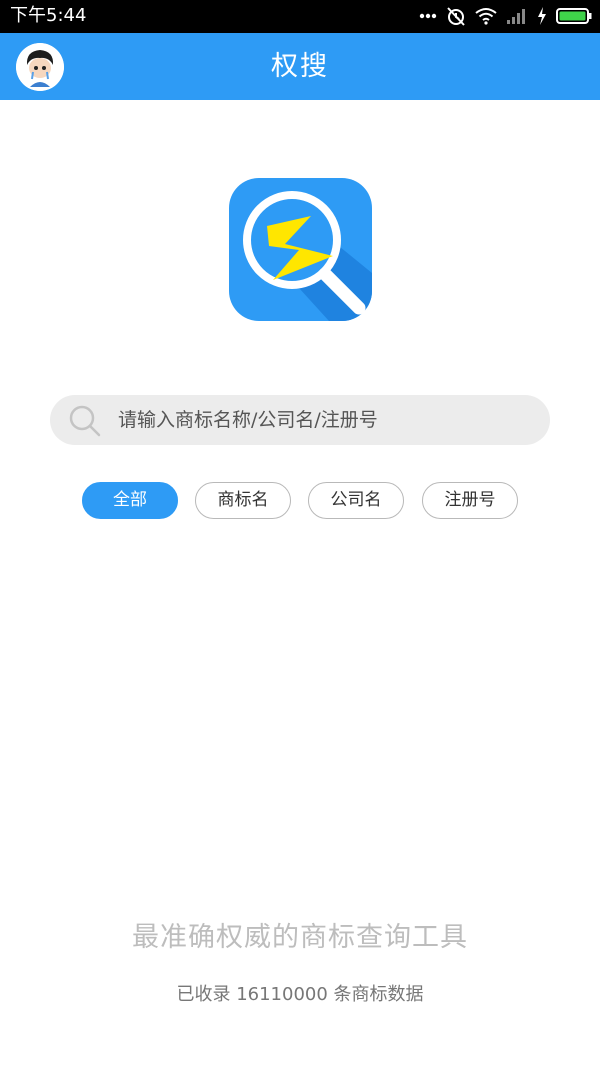 The image size is (600, 1067). I want to click on app-header: 权搜, so click(300, 66).